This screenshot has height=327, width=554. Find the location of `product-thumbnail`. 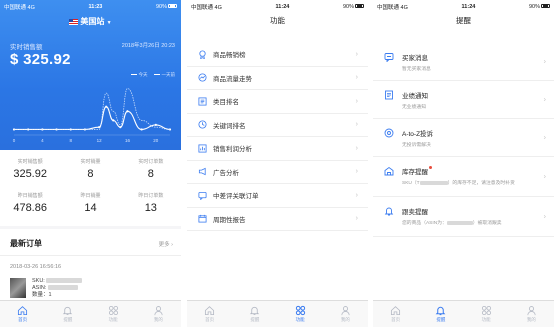

product-thumbnail is located at coordinates (18, 288).